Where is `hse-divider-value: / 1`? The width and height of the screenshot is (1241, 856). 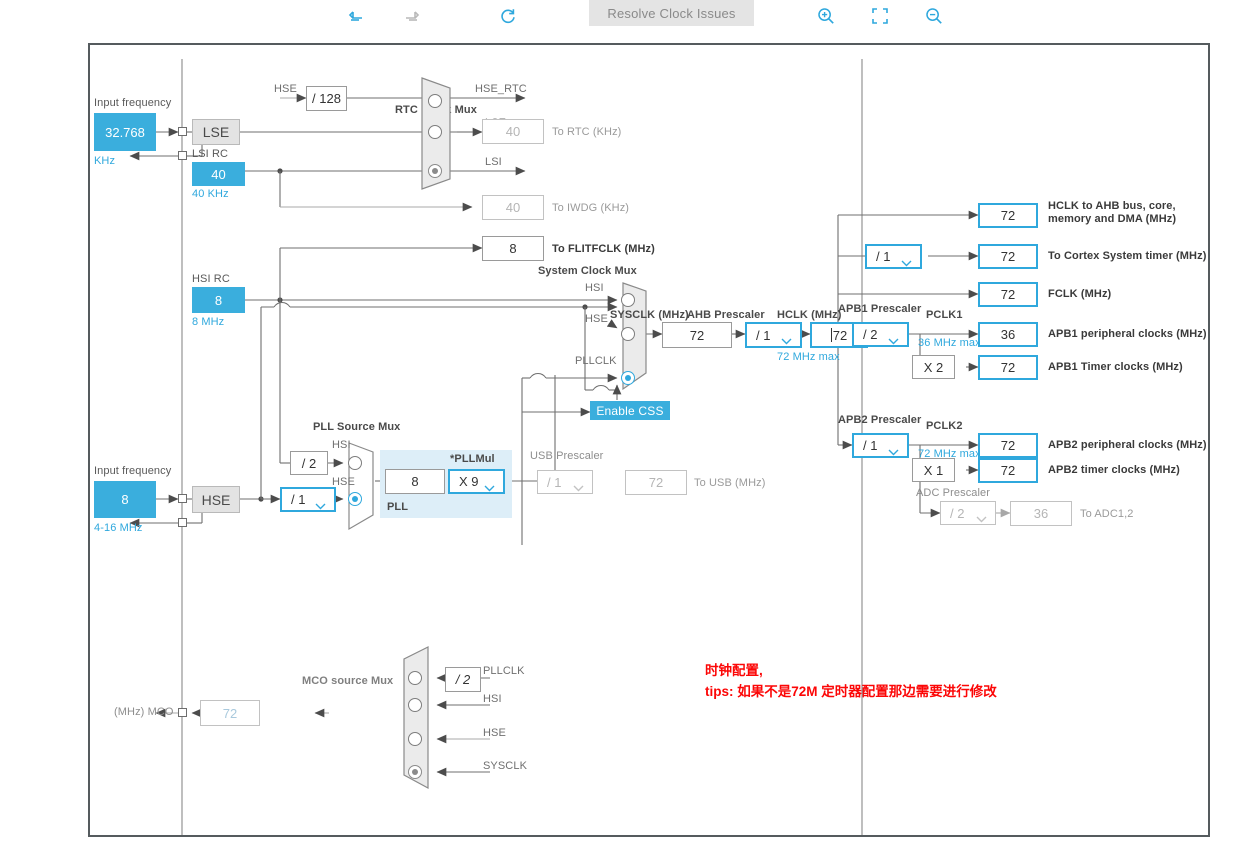 hse-divider-value: / 1 is located at coordinates (298, 499).